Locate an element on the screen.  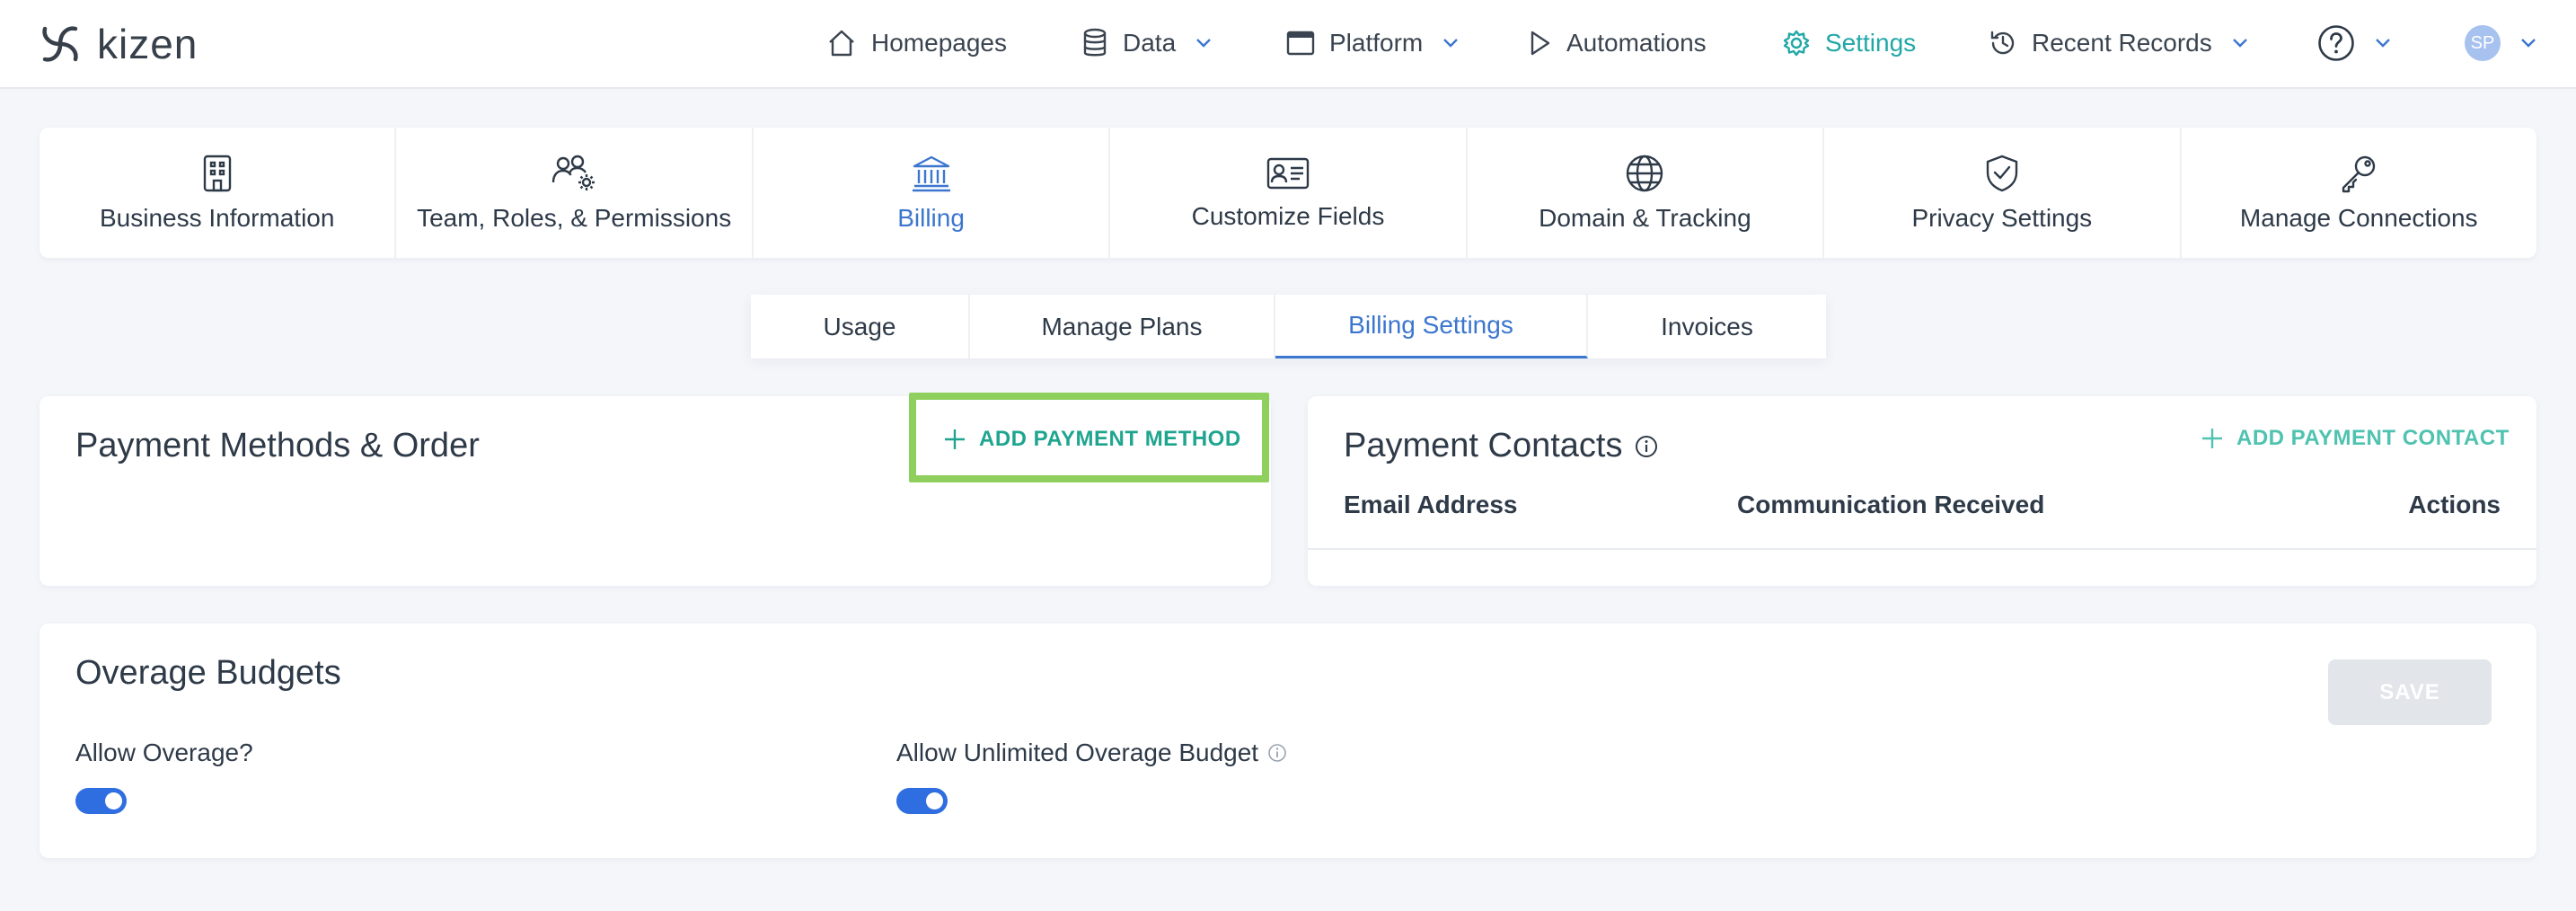
nav-automations: Automations is located at coordinates (1618, 43).